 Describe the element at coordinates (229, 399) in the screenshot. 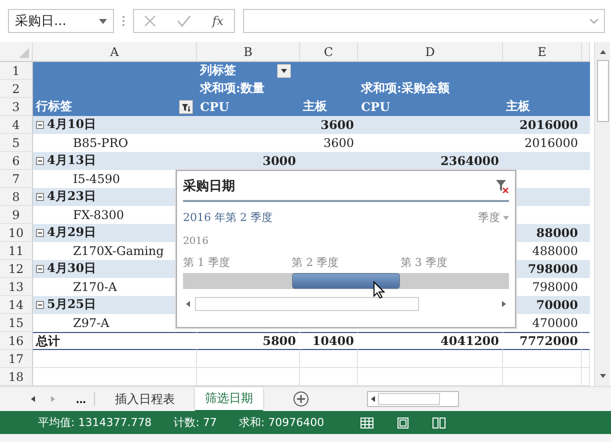

I see `sheet-tab: 筛选日期` at that location.